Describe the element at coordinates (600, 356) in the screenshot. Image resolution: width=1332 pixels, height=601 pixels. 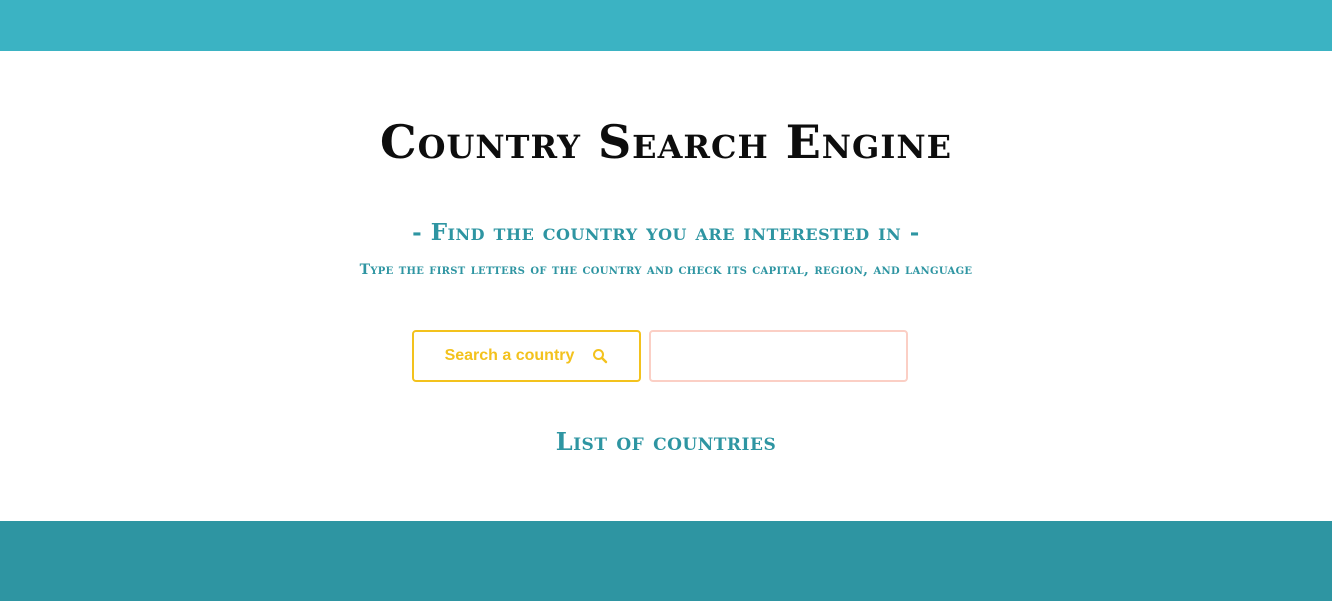
I see `search-icon` at that location.